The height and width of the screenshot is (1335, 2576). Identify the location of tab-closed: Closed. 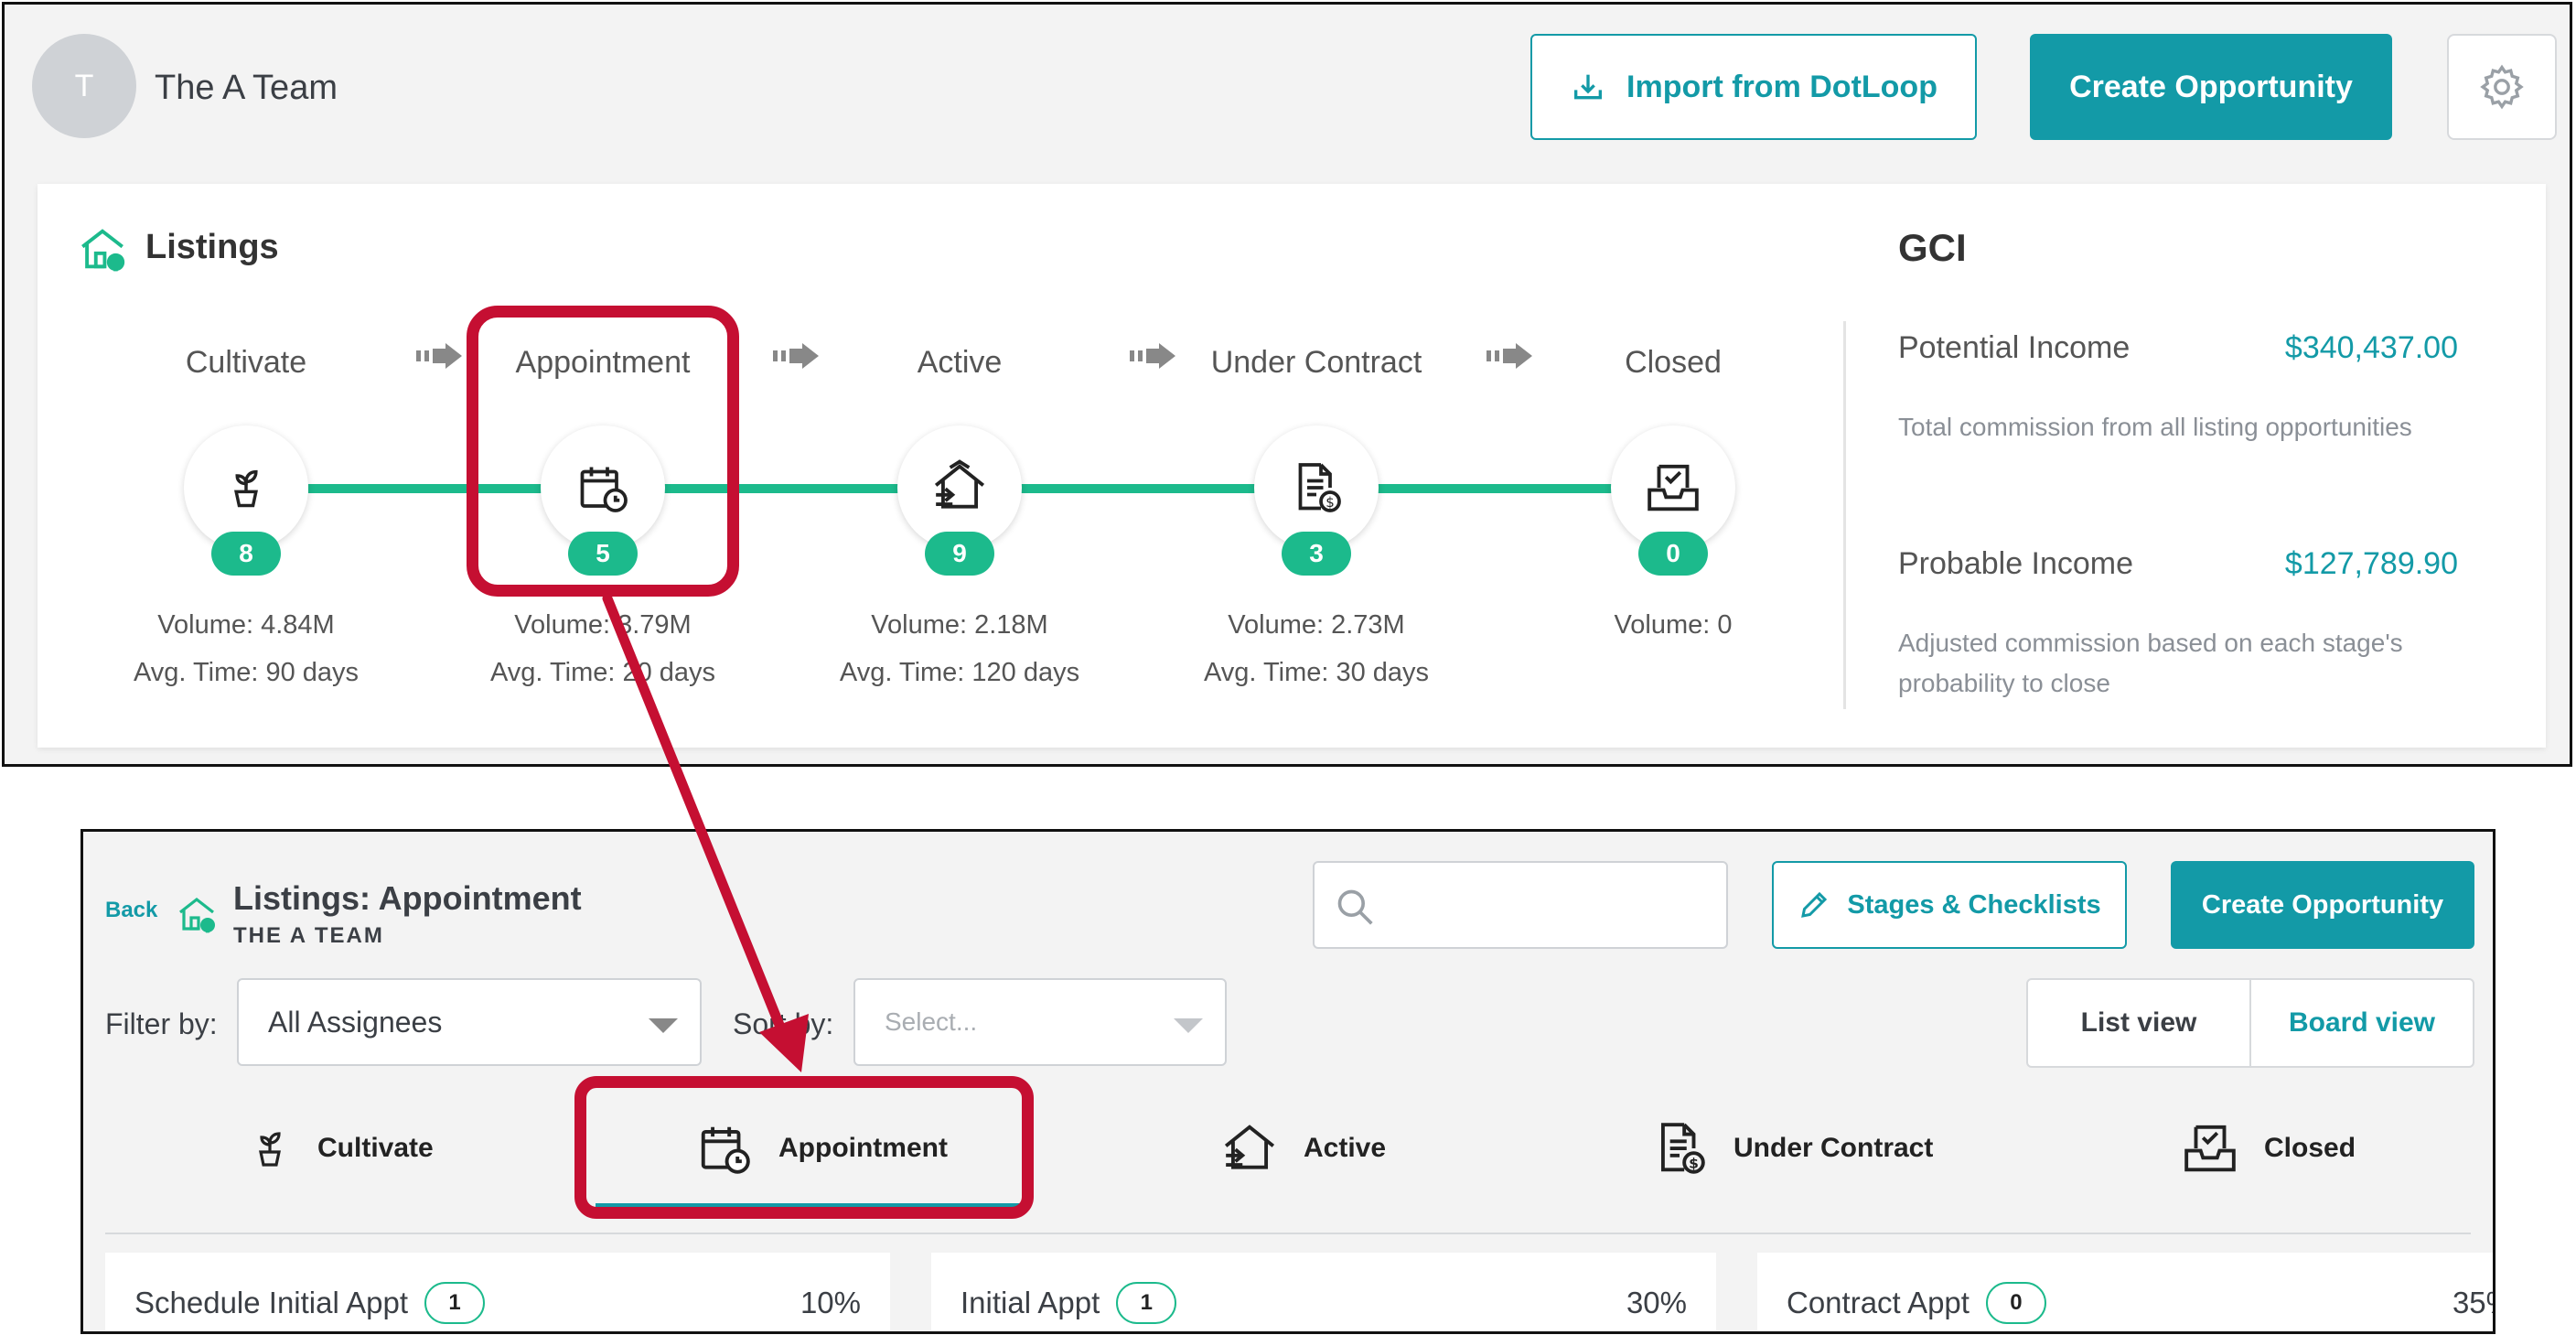
(2269, 1148).